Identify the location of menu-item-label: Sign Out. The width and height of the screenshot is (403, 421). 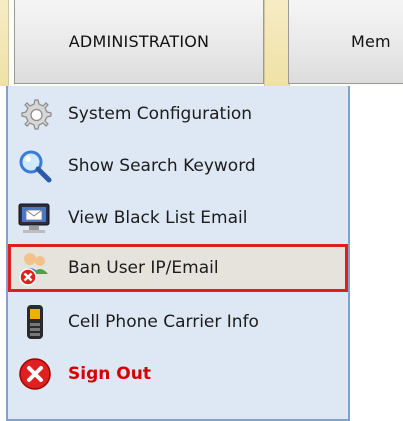
(109, 374).